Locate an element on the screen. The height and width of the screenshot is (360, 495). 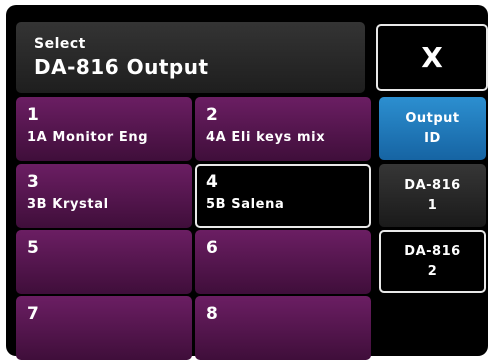
tile-label: 4A Eli keys mix is located at coordinates (266, 137).